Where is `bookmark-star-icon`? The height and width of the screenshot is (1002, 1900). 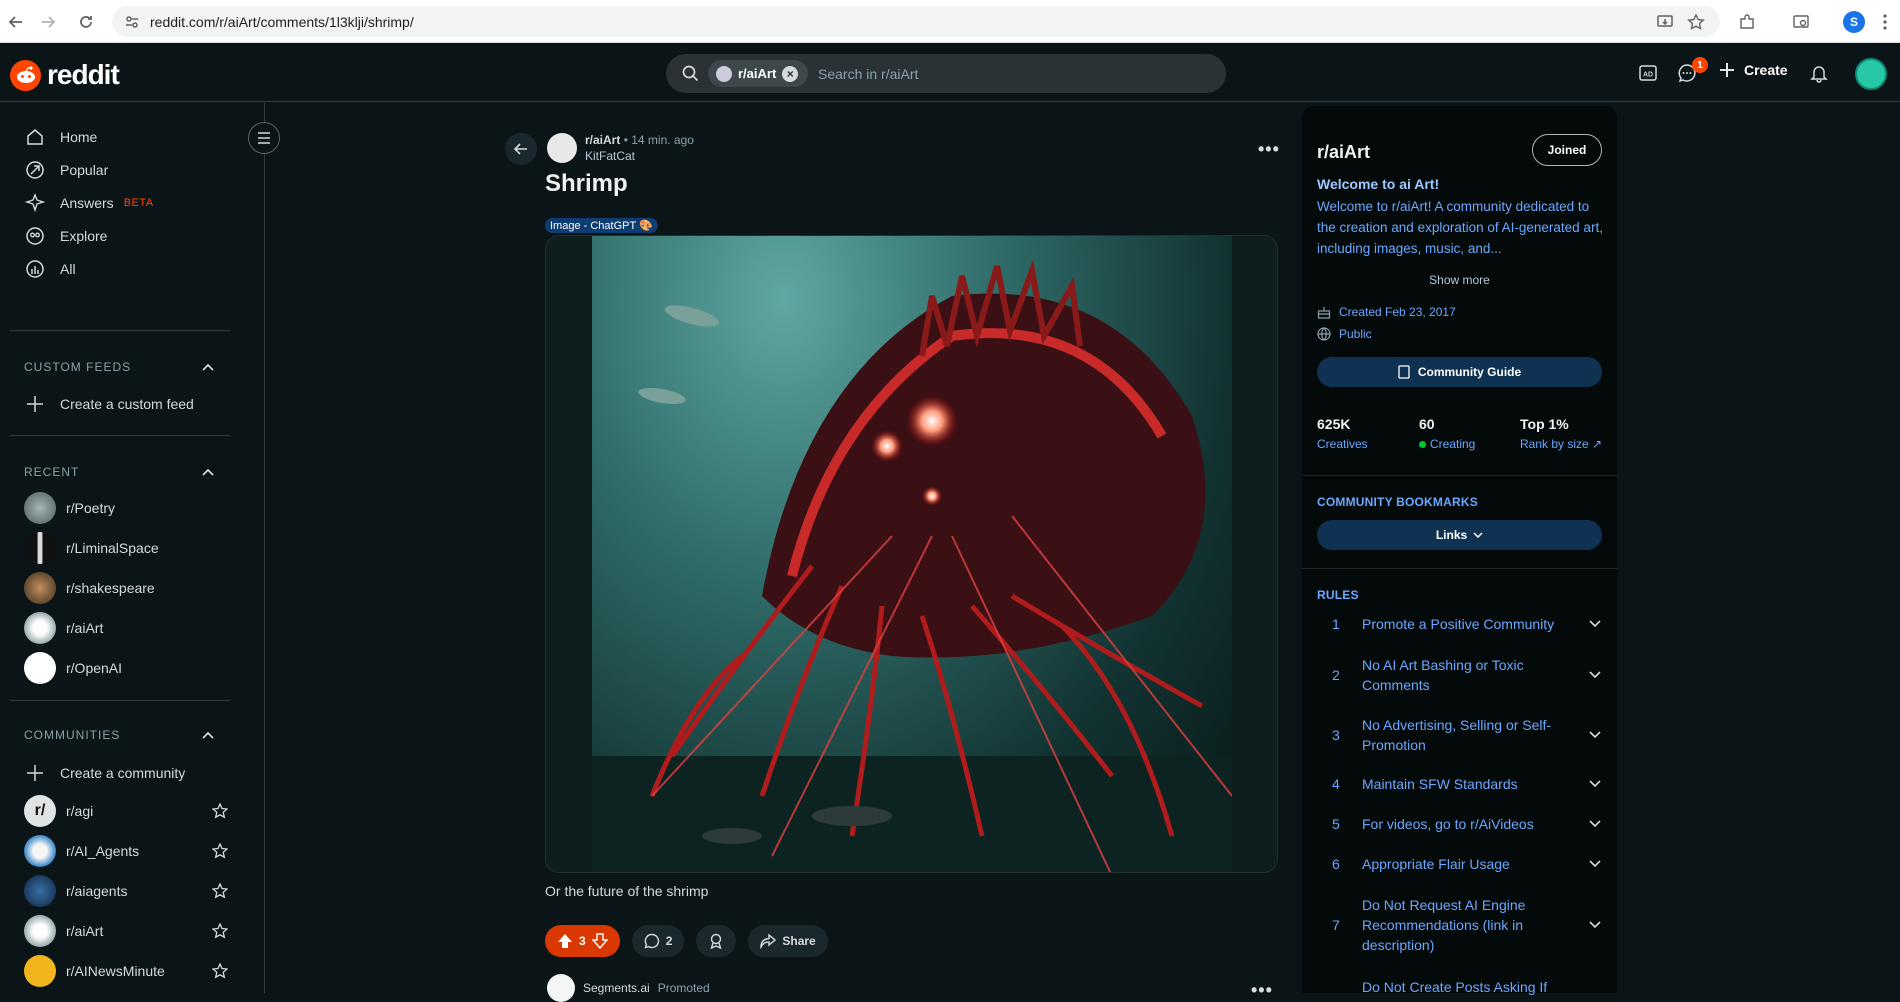
bookmark-star-icon is located at coordinates (1696, 22).